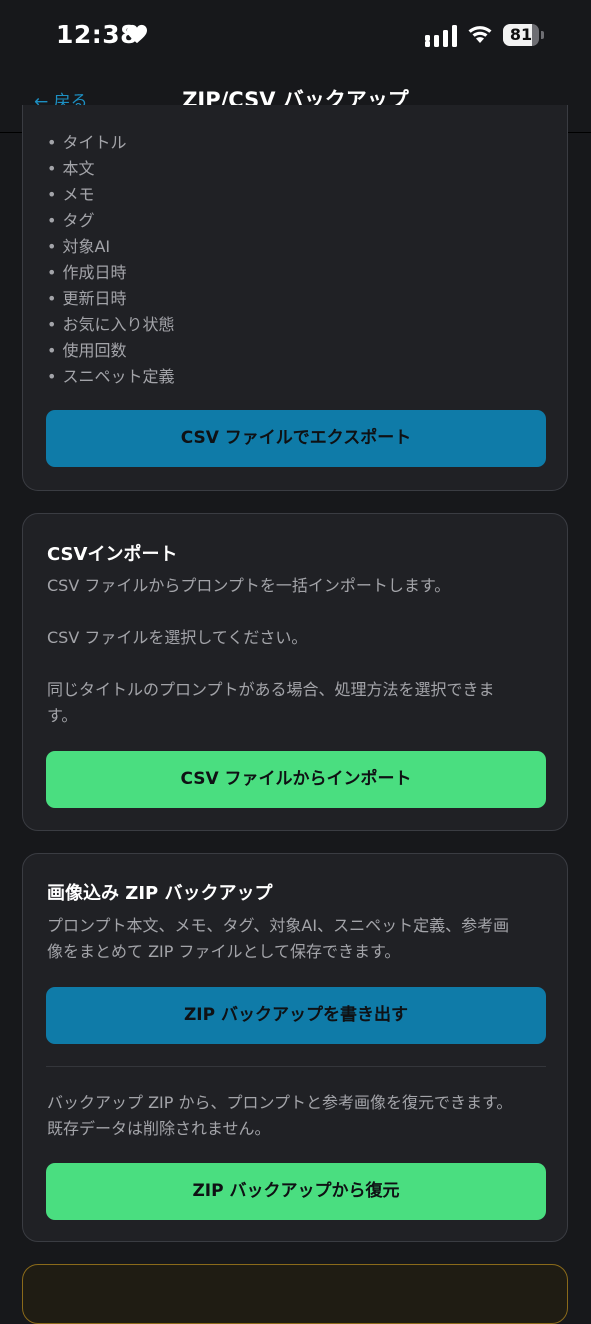 The height and width of the screenshot is (1324, 591). I want to click on export-field-item: • 作成日時, so click(110, 273).